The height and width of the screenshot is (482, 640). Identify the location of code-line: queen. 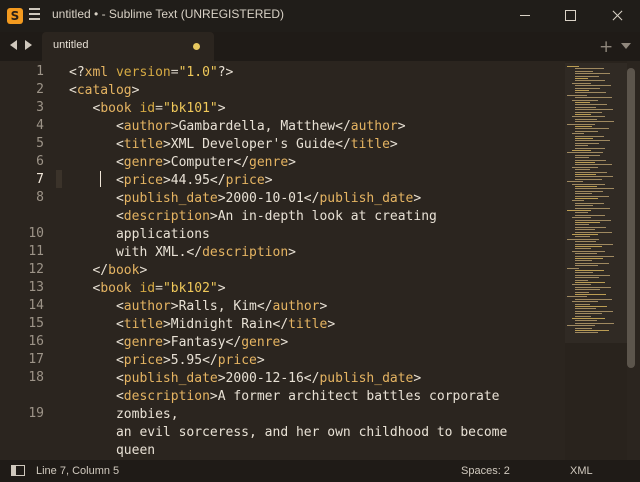
(112, 451).